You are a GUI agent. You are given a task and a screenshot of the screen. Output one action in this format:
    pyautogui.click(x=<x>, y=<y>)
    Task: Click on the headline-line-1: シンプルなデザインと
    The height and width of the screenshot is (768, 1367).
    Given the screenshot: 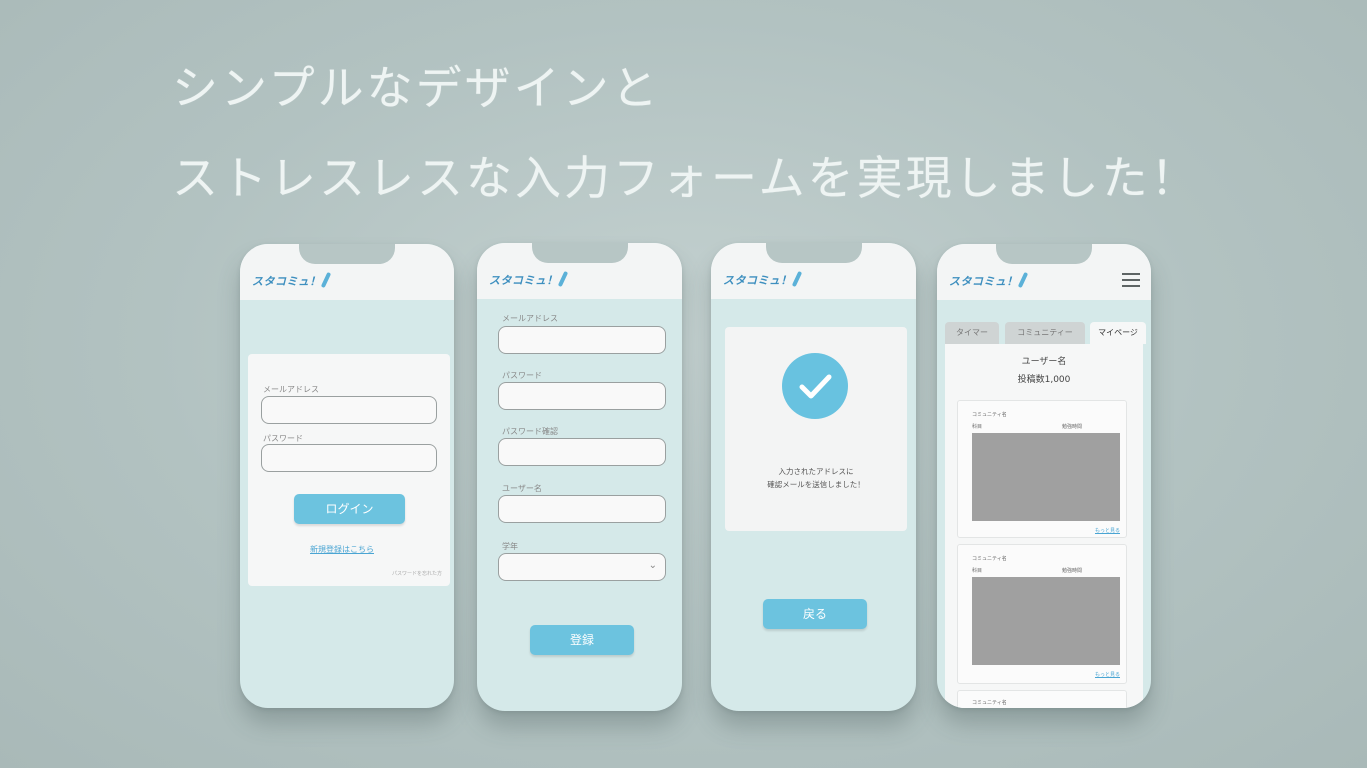 What is the action you would take?
    pyautogui.click(x=416, y=88)
    